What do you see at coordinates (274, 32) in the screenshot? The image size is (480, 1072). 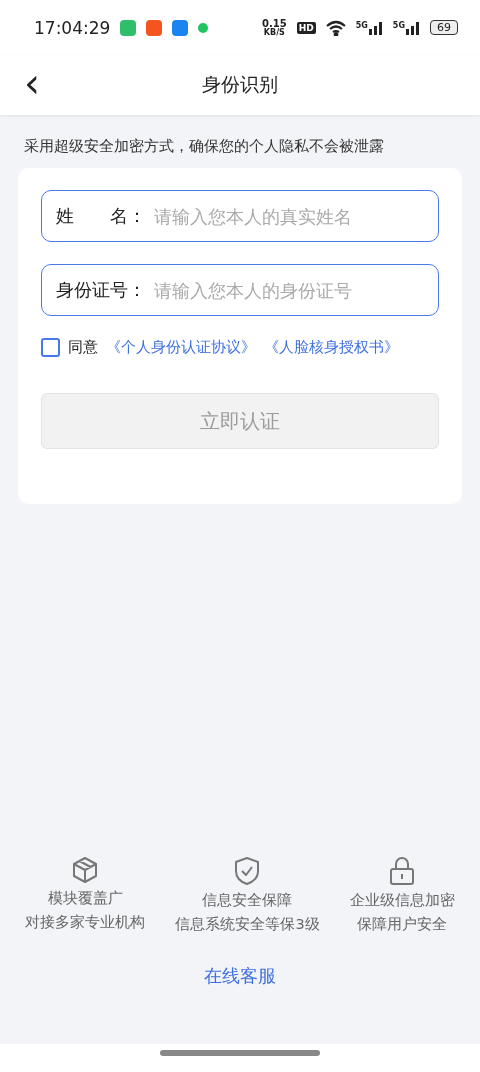 I see `net-unit: KB/S` at bounding box center [274, 32].